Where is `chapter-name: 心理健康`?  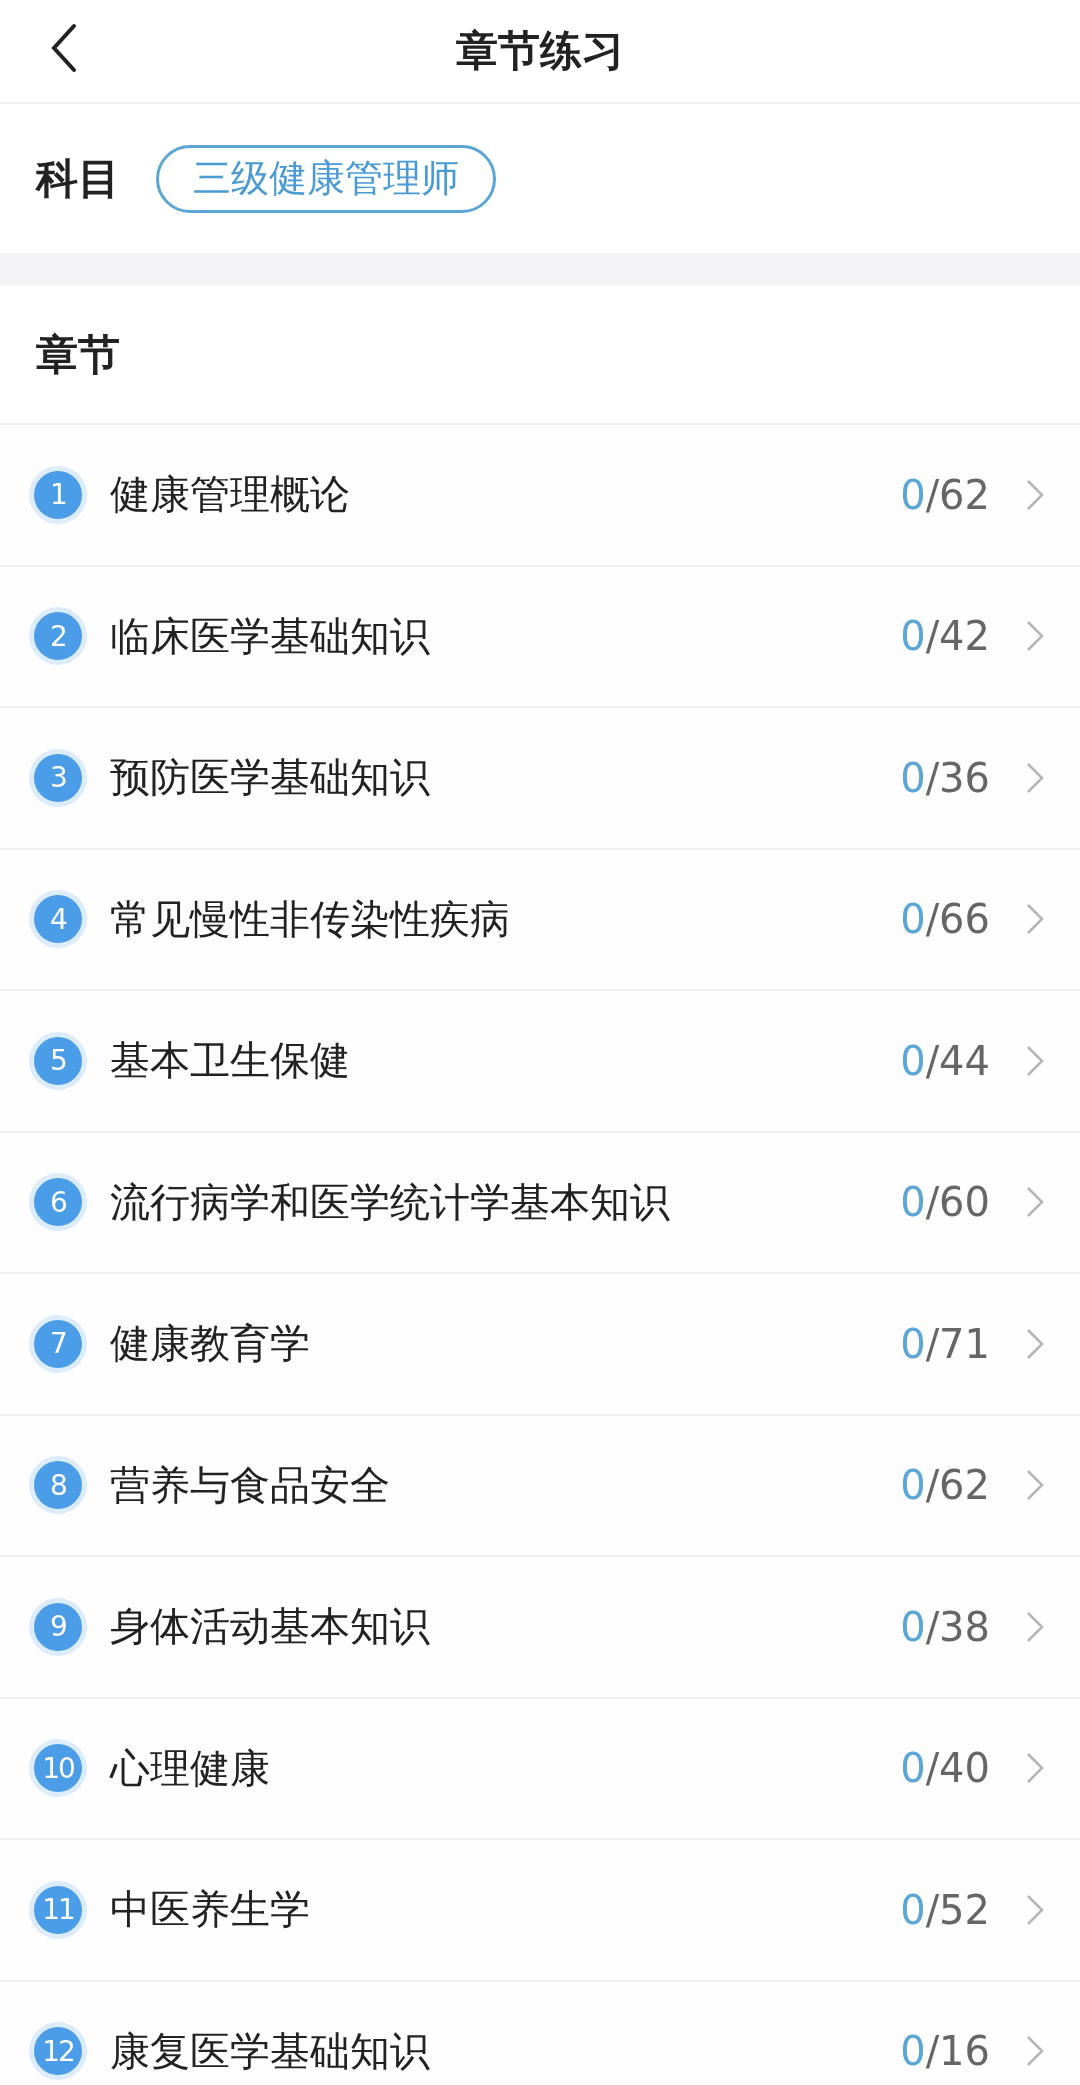
chapter-name: 心理健康 is located at coordinates (190, 1768).